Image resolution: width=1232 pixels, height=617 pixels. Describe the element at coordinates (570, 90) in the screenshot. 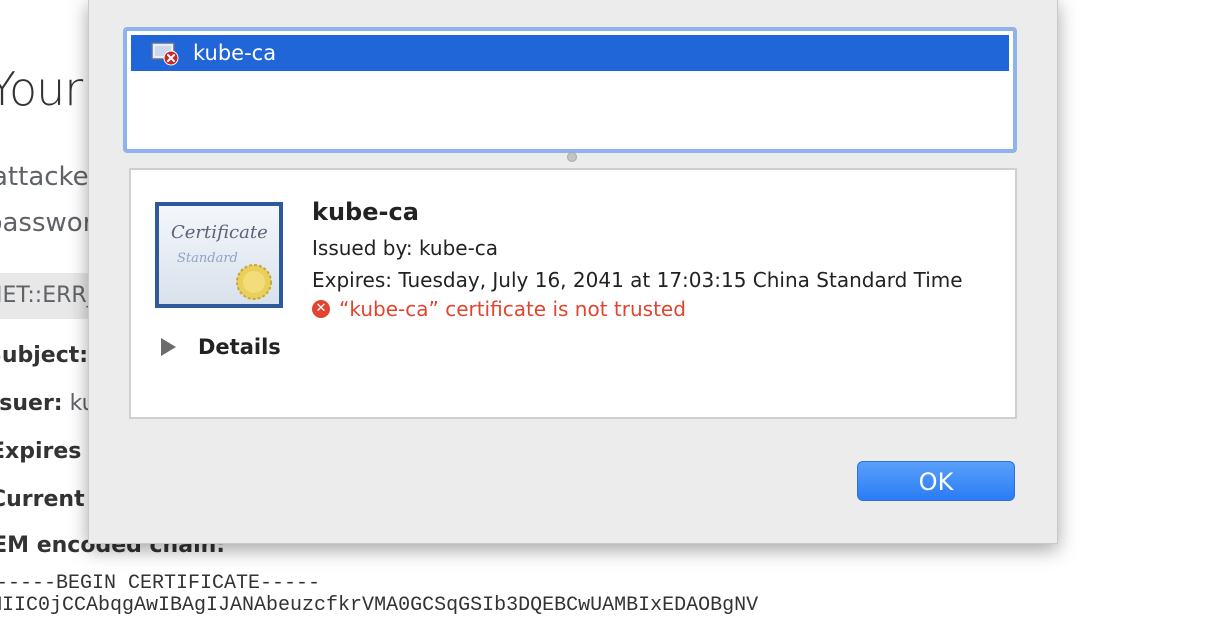

I see `certificate-list: kube-ca` at that location.